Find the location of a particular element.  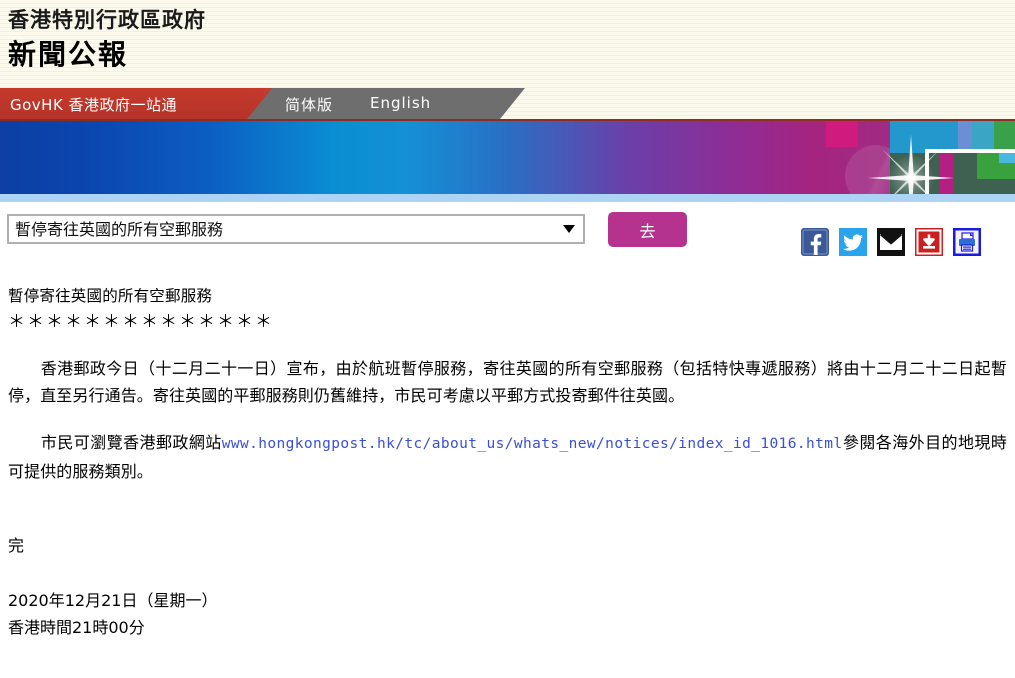

email-icon is located at coordinates (891, 242).